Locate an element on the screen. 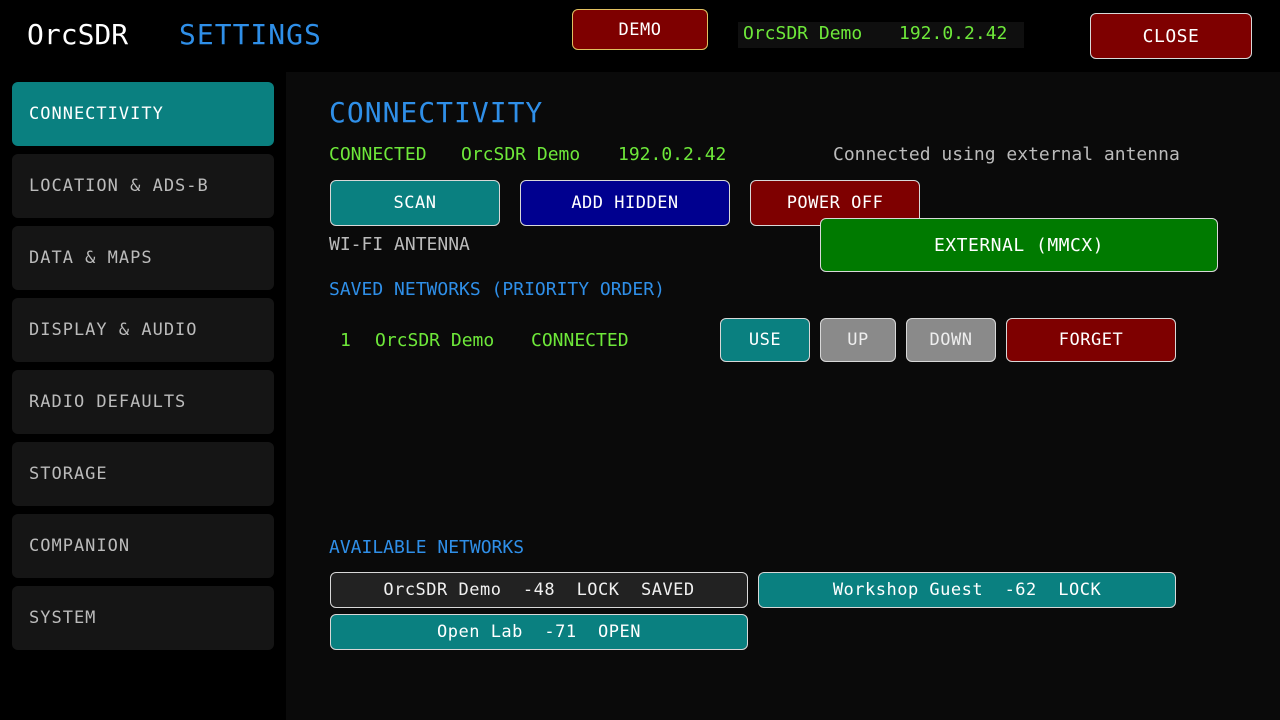 The height and width of the screenshot is (720, 1280). sidebar-item-data-maps: DATA & MAPS is located at coordinates (143, 258).